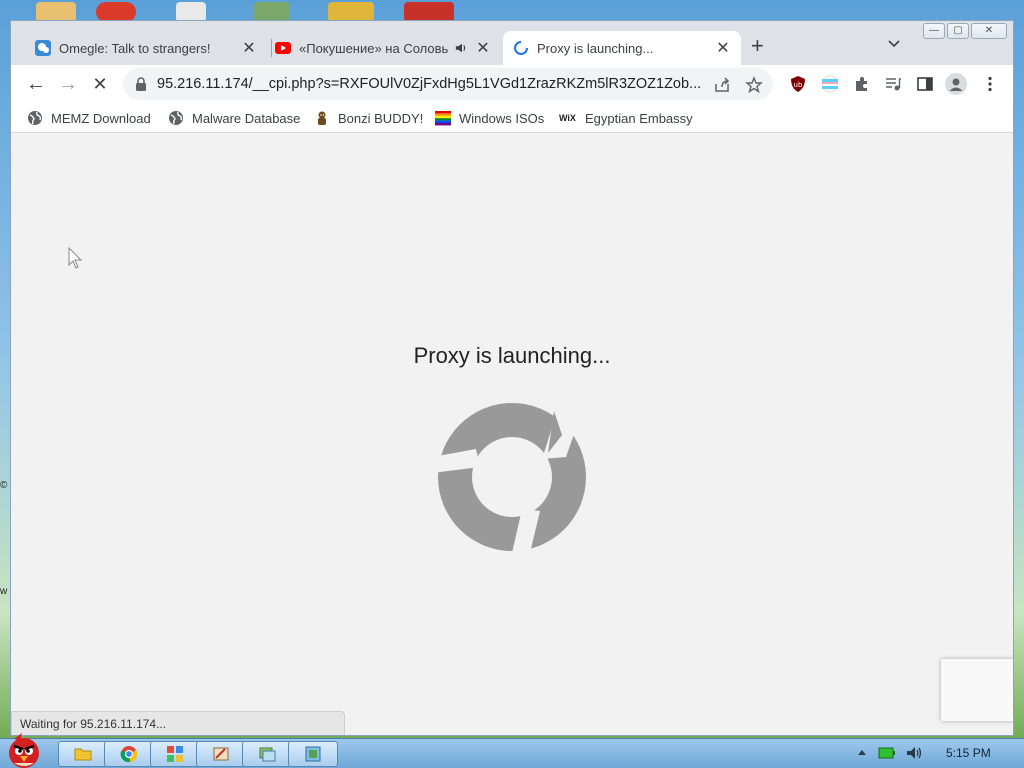 The height and width of the screenshot is (768, 1024). I want to click on bonzi-icon, so click(322, 118).